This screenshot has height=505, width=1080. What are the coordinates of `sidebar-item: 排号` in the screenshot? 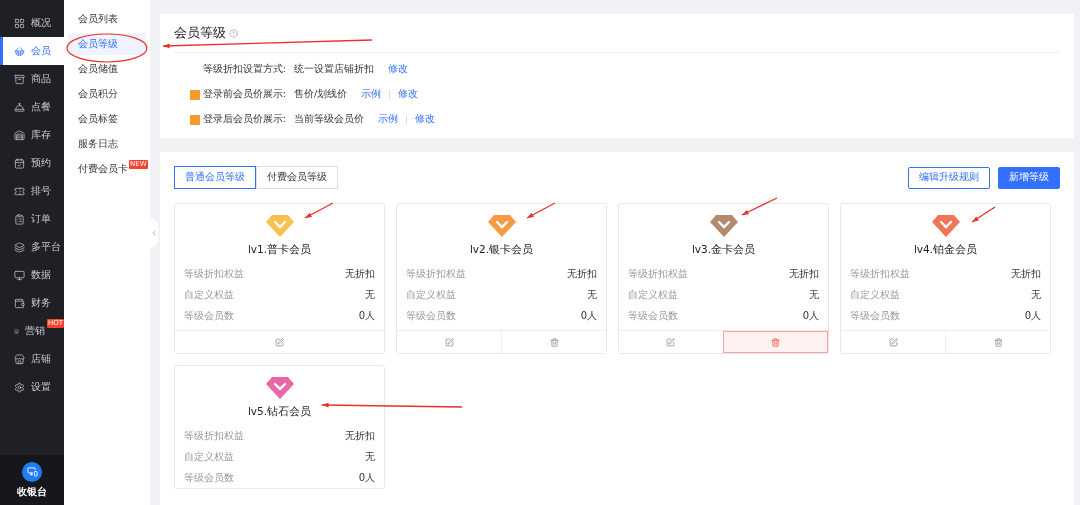 It's located at (32, 191).